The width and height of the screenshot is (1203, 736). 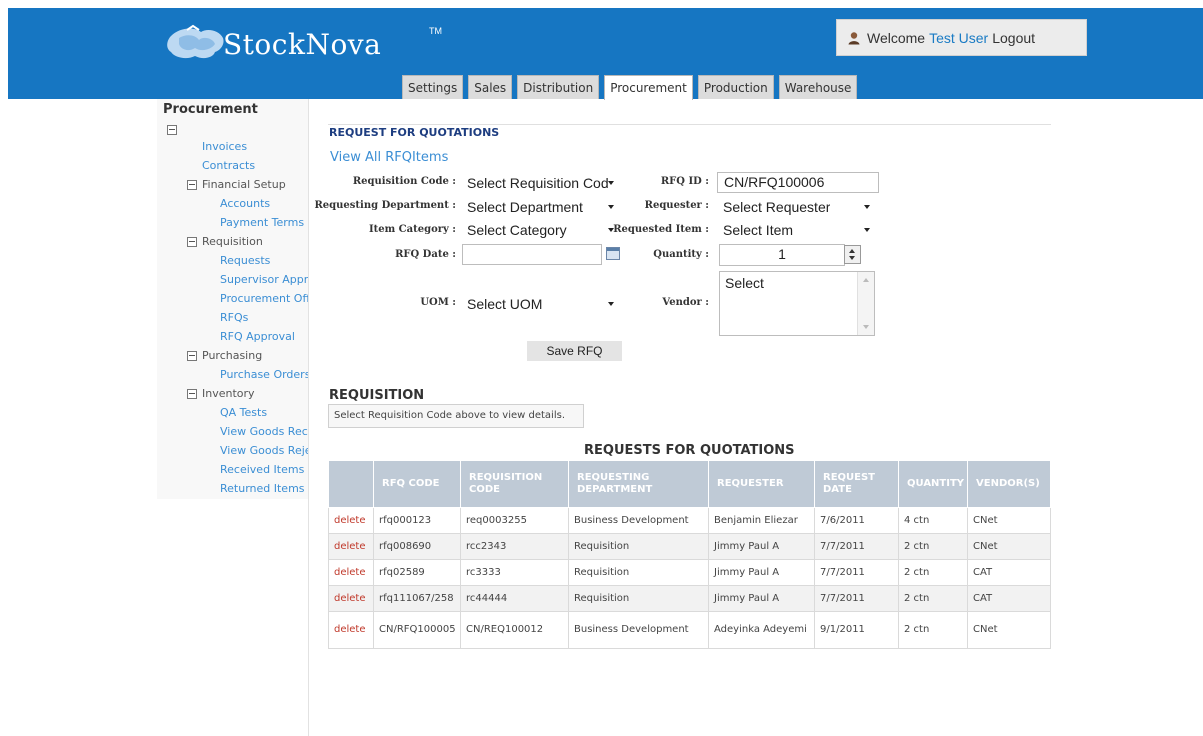 What do you see at coordinates (210, 109) in the screenshot?
I see `sidebar-title: Procurement` at bounding box center [210, 109].